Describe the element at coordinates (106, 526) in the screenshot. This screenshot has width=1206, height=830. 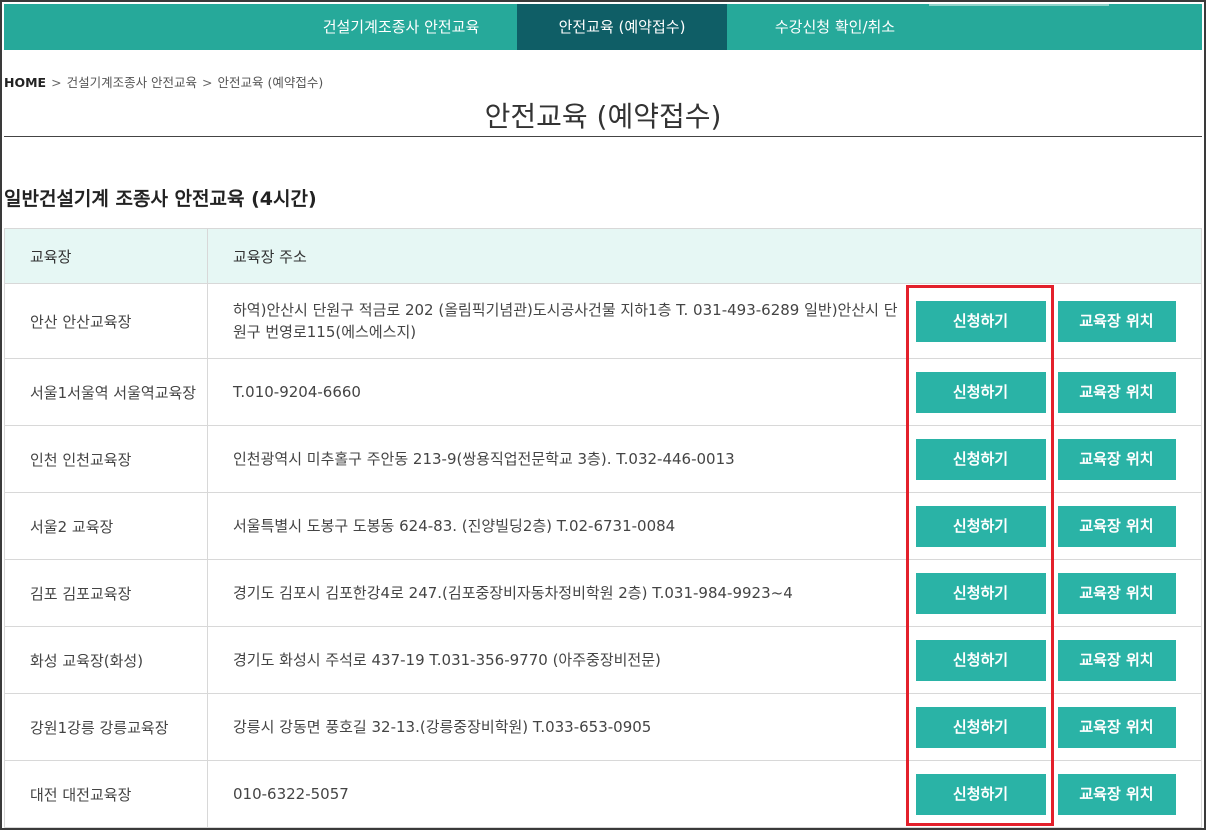
I see `center-name: 서울2 교육장` at that location.